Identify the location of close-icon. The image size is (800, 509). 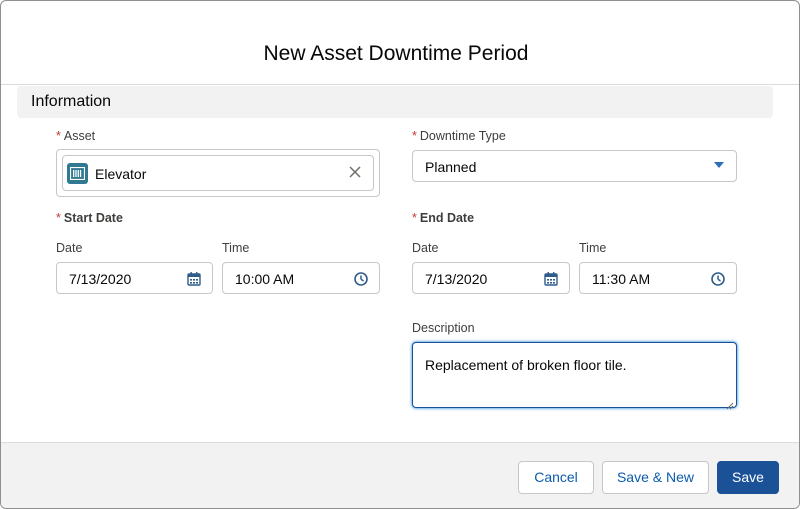
(355, 172).